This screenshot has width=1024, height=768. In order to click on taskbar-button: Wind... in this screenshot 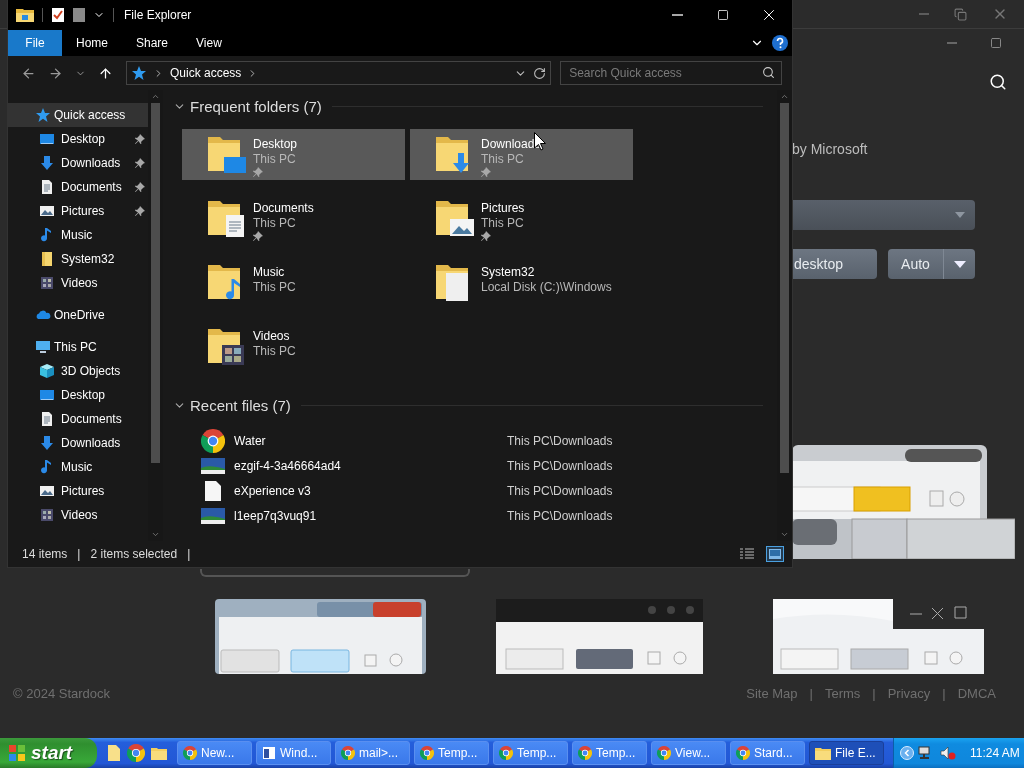, I will do `click(293, 753)`.